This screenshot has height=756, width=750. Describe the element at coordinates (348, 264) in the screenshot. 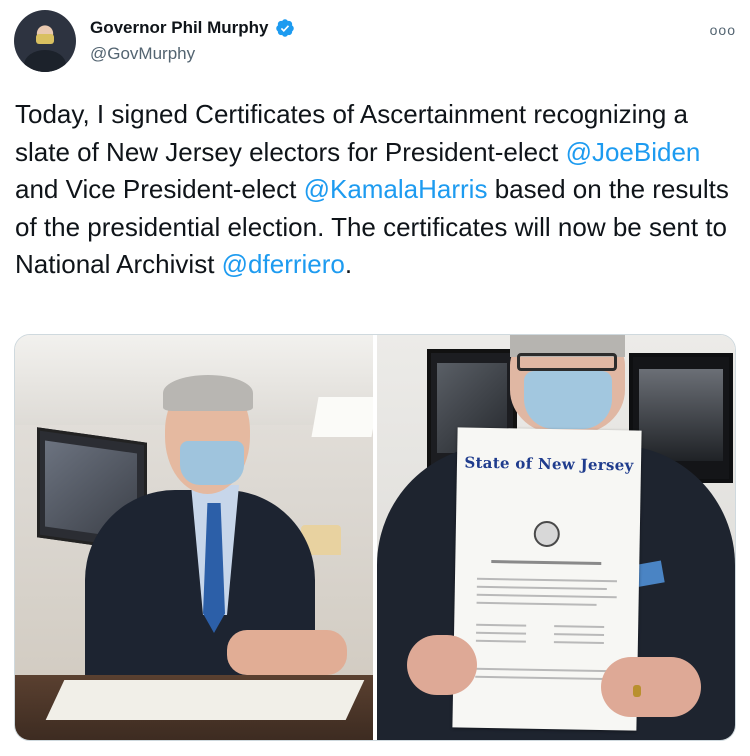

I see `tweet-text-segment: .` at that location.